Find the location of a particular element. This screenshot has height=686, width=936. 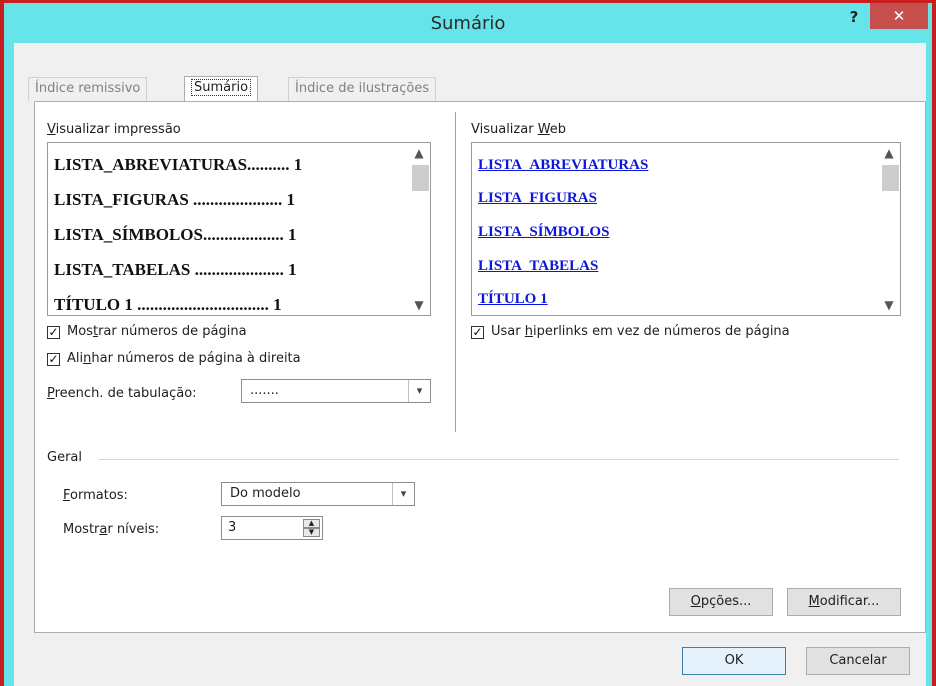

levels-value: 3 is located at coordinates (232, 527).